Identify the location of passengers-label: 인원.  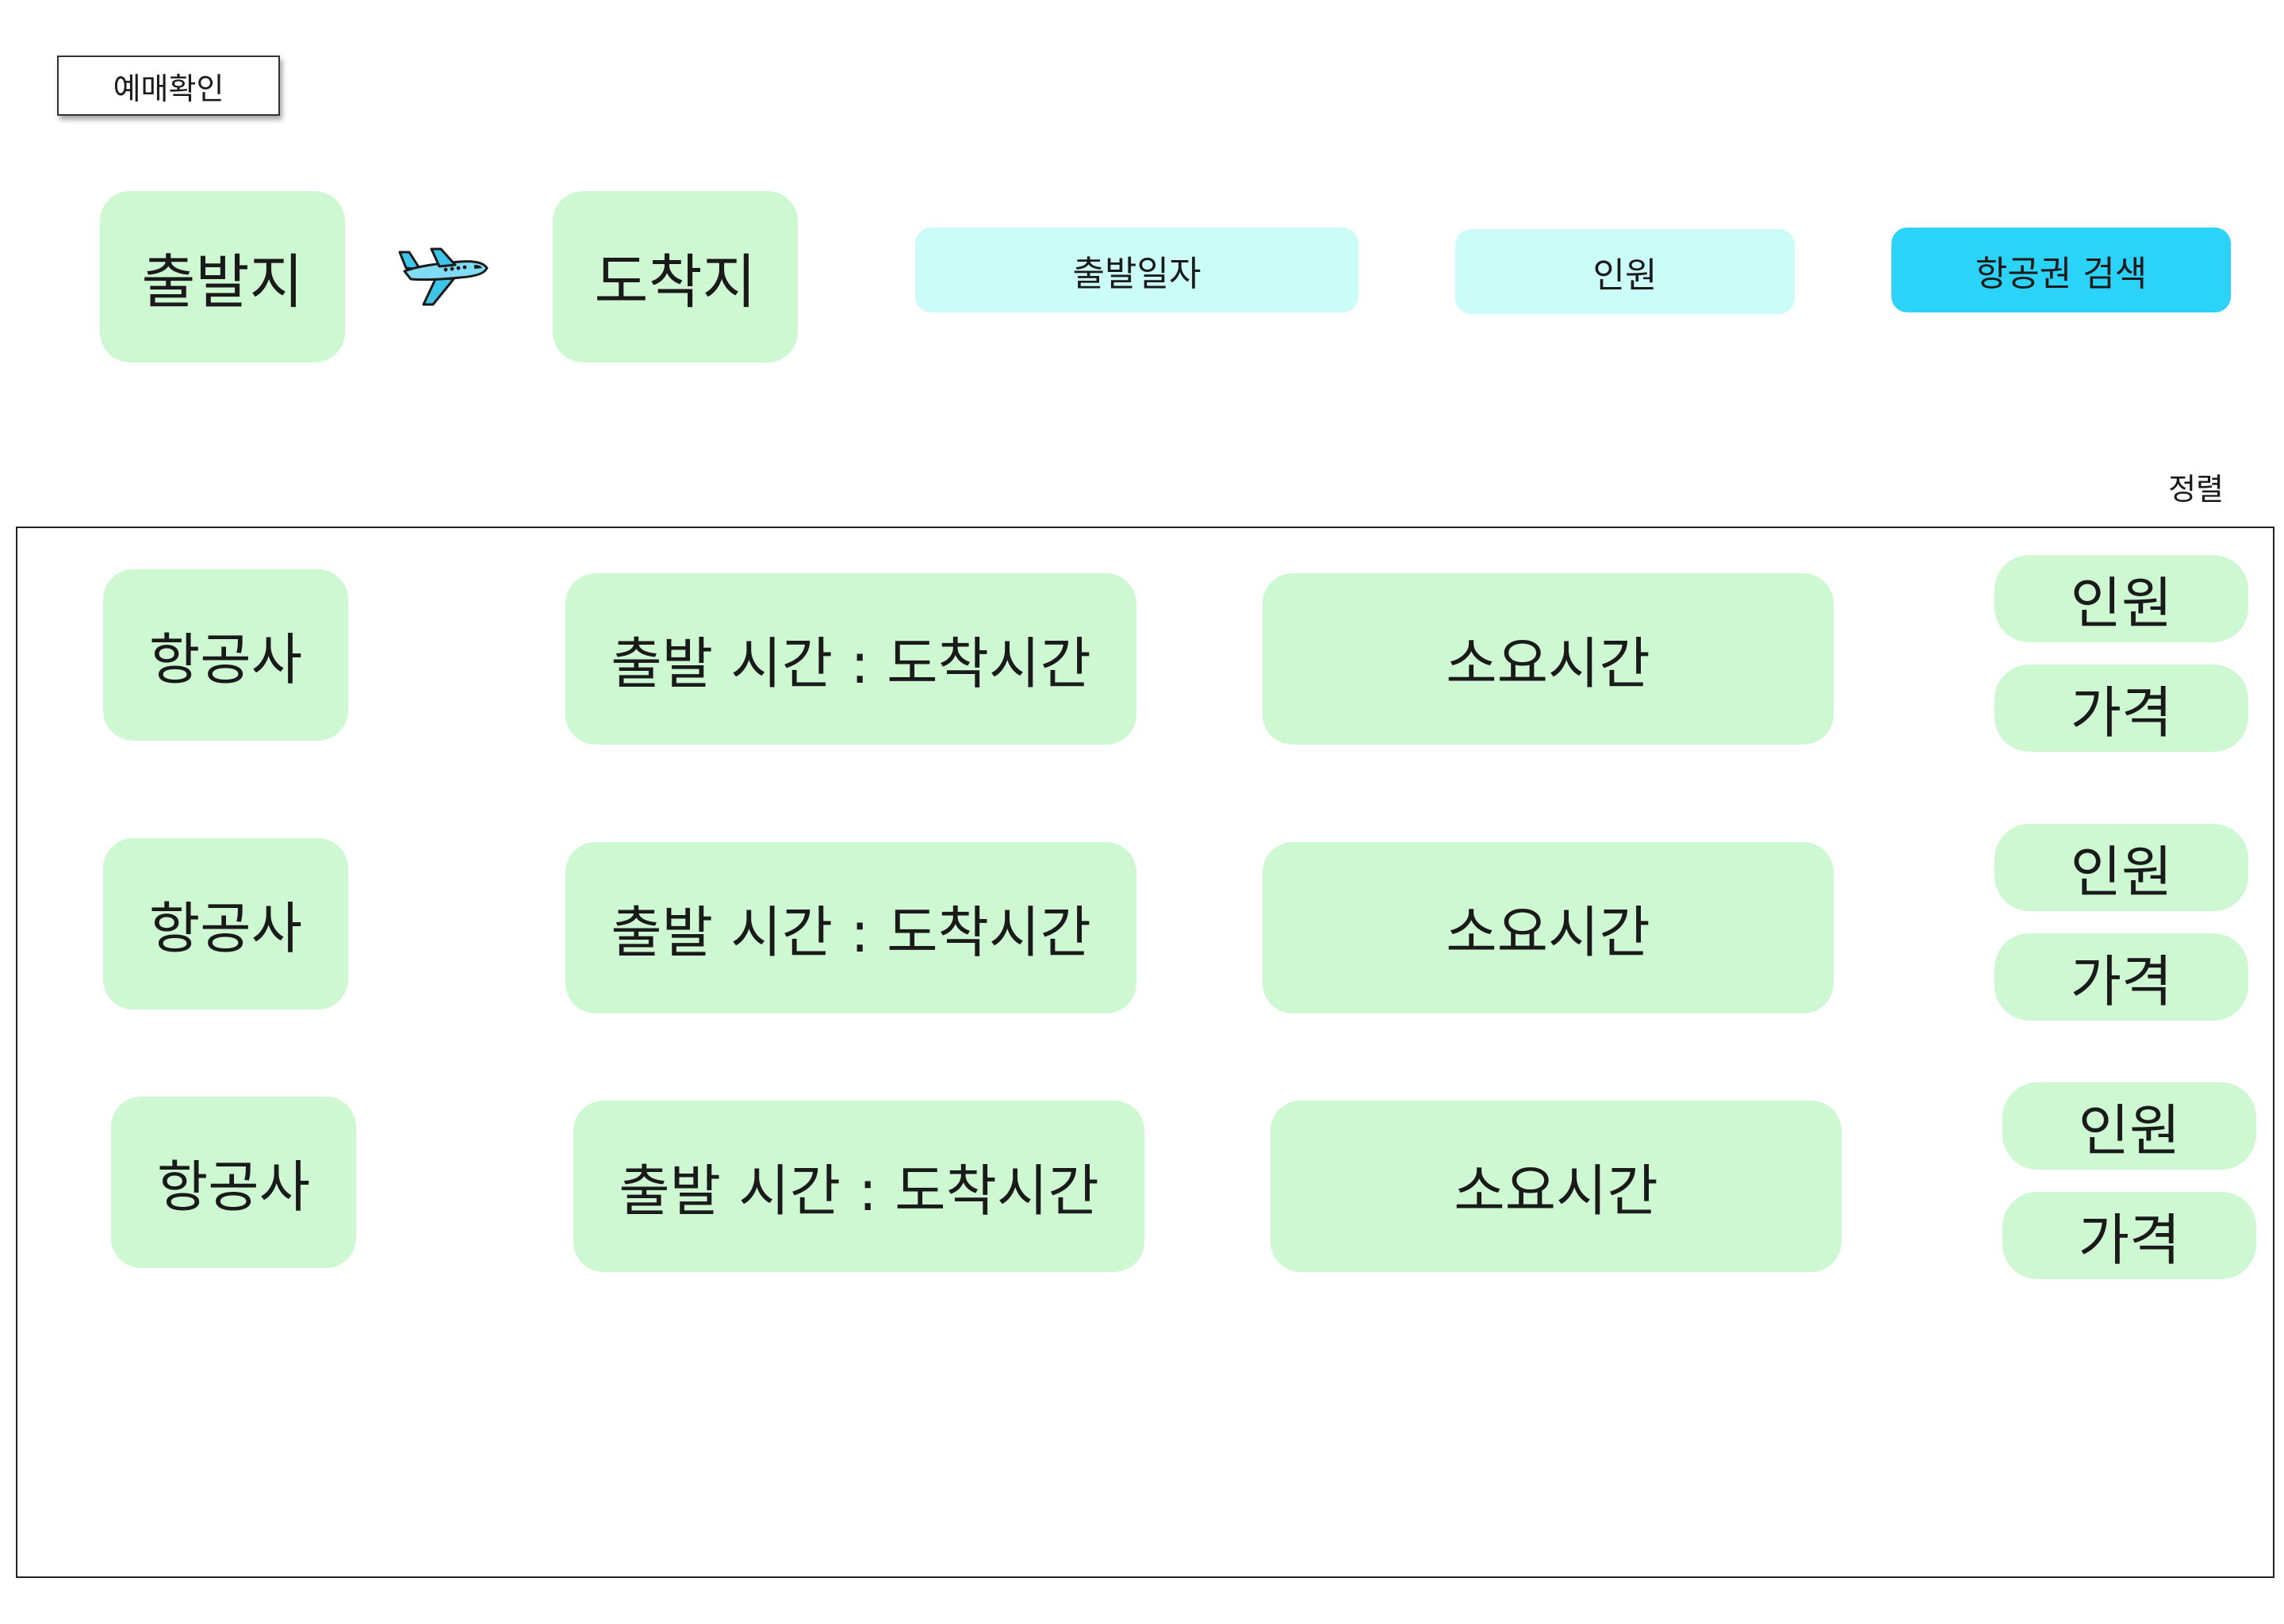
(1624, 275).